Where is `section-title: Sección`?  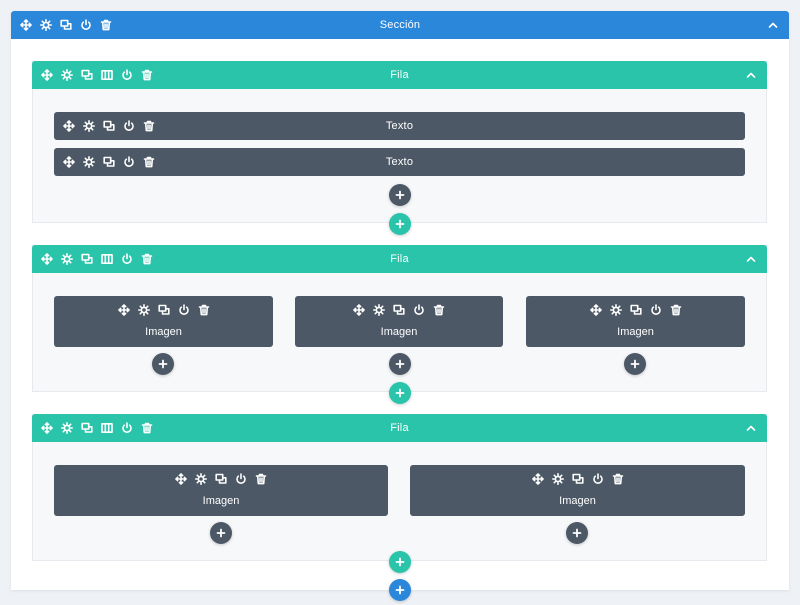 section-title: Sección is located at coordinates (400, 25).